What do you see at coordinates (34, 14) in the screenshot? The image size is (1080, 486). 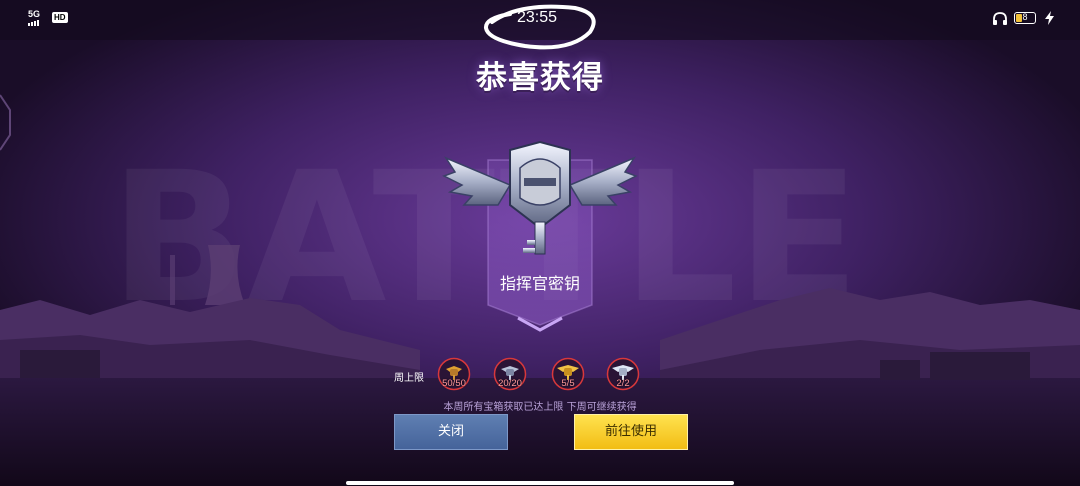 I see `network-type-label: 5G` at bounding box center [34, 14].